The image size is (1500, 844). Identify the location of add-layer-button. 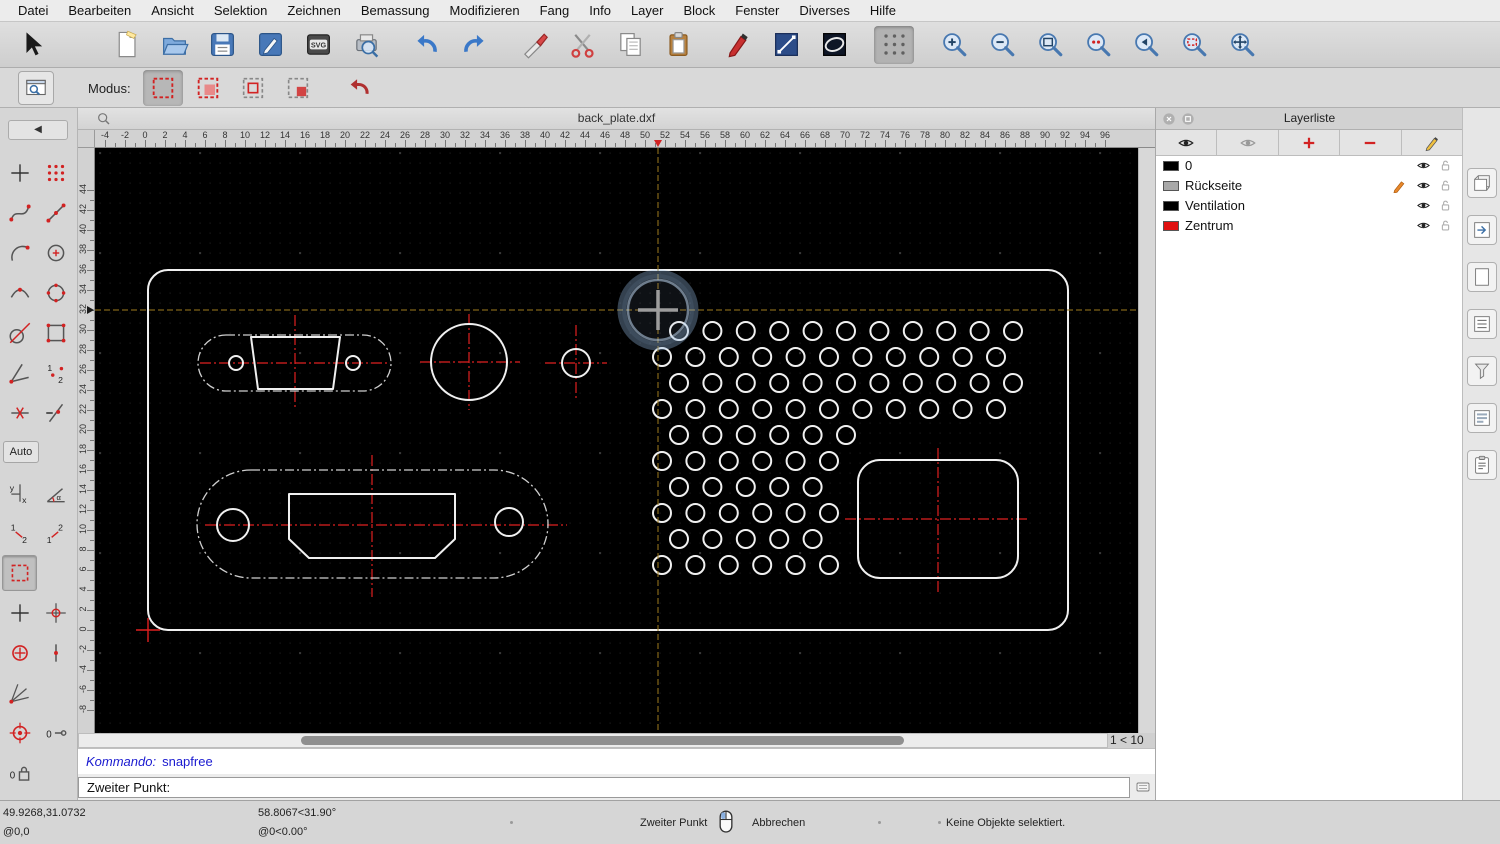
(1310, 142).